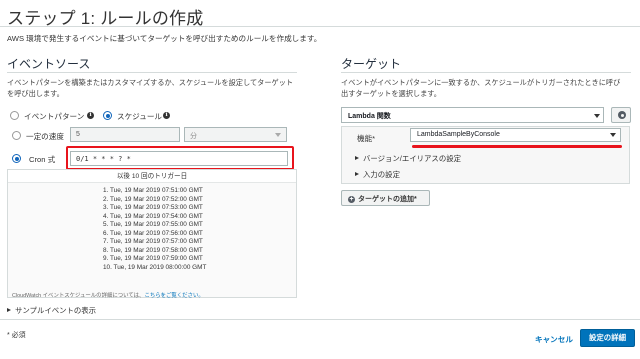  What do you see at coordinates (16, 135) in the screenshot?
I see `fixed-rate-radio` at bounding box center [16, 135].